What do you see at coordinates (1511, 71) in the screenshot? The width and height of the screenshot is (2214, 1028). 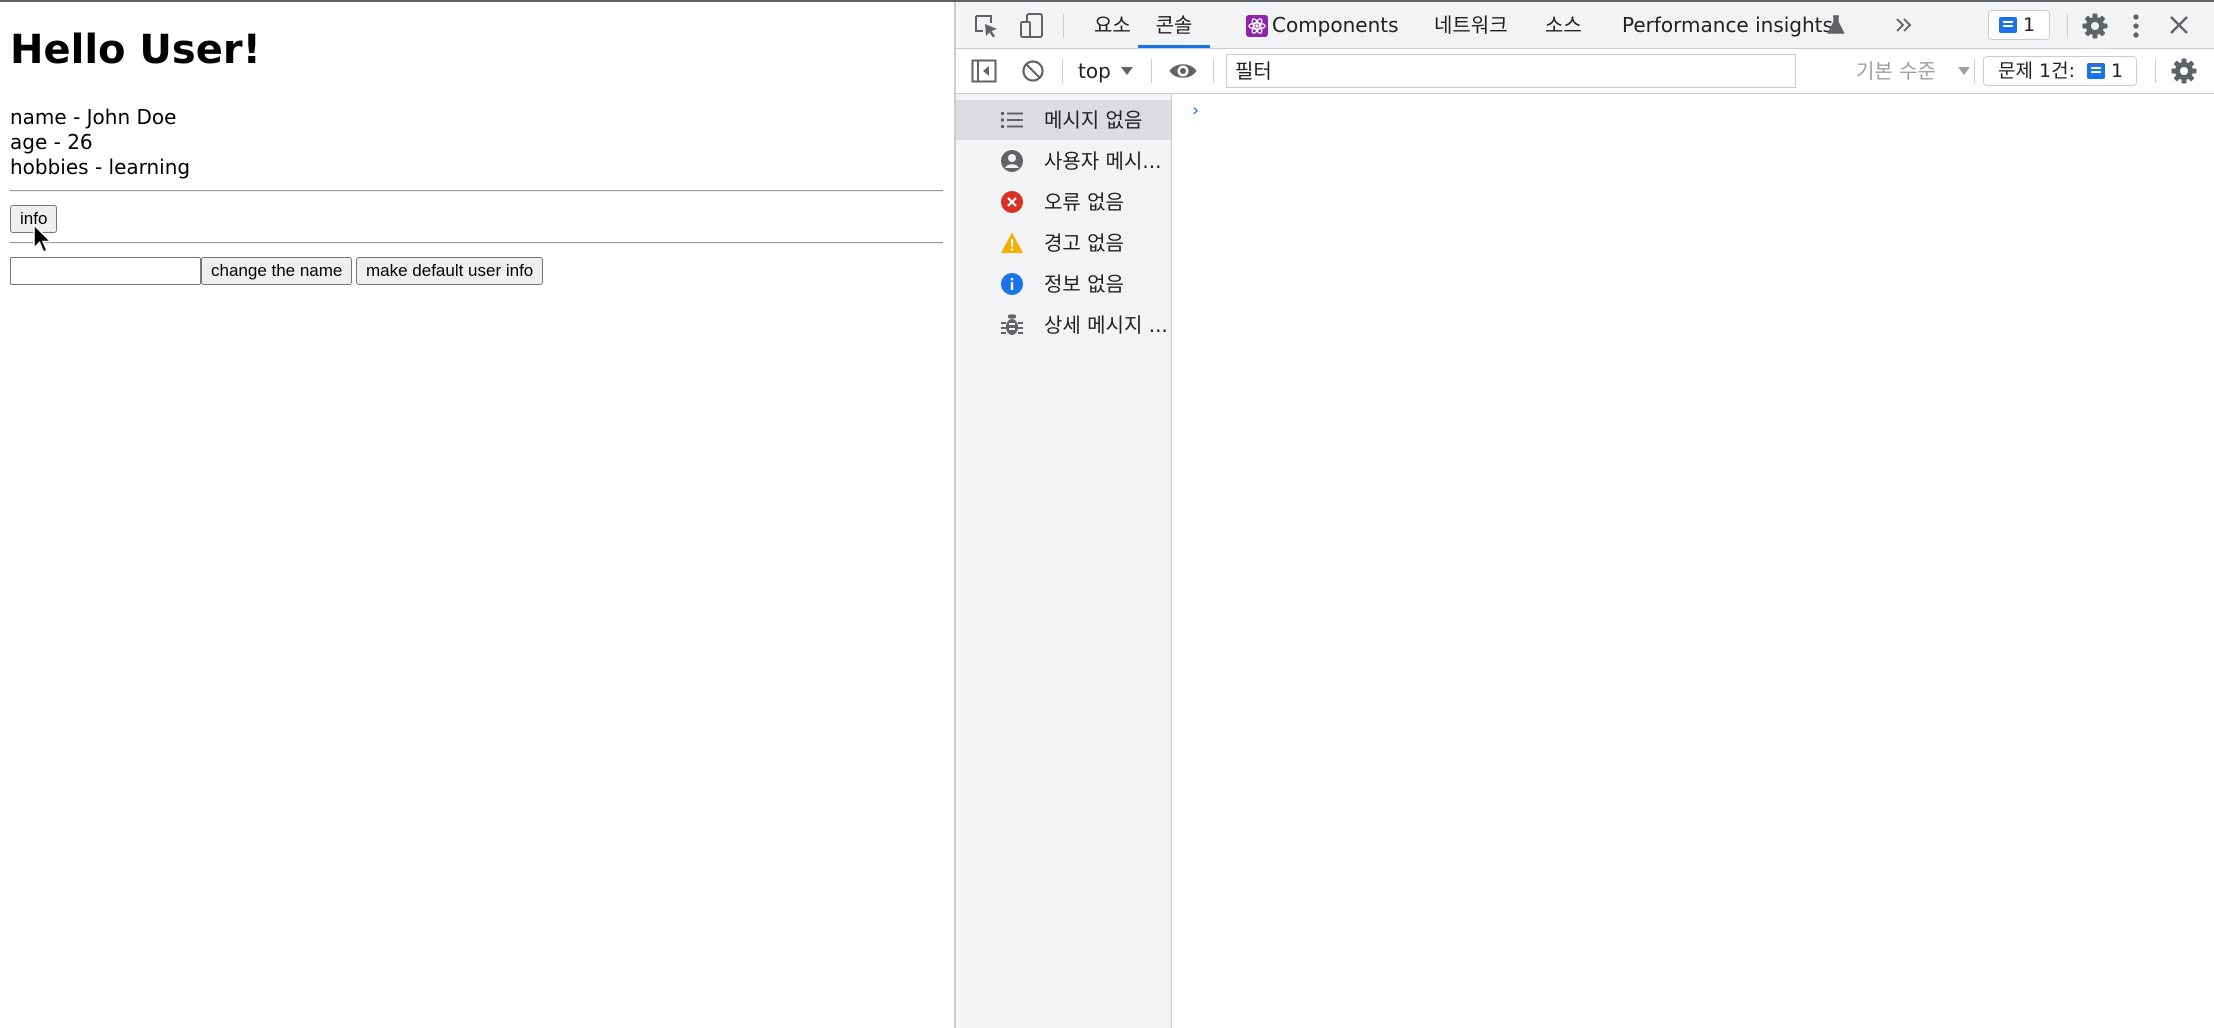 I see `console-filter-input: 필터` at bounding box center [1511, 71].